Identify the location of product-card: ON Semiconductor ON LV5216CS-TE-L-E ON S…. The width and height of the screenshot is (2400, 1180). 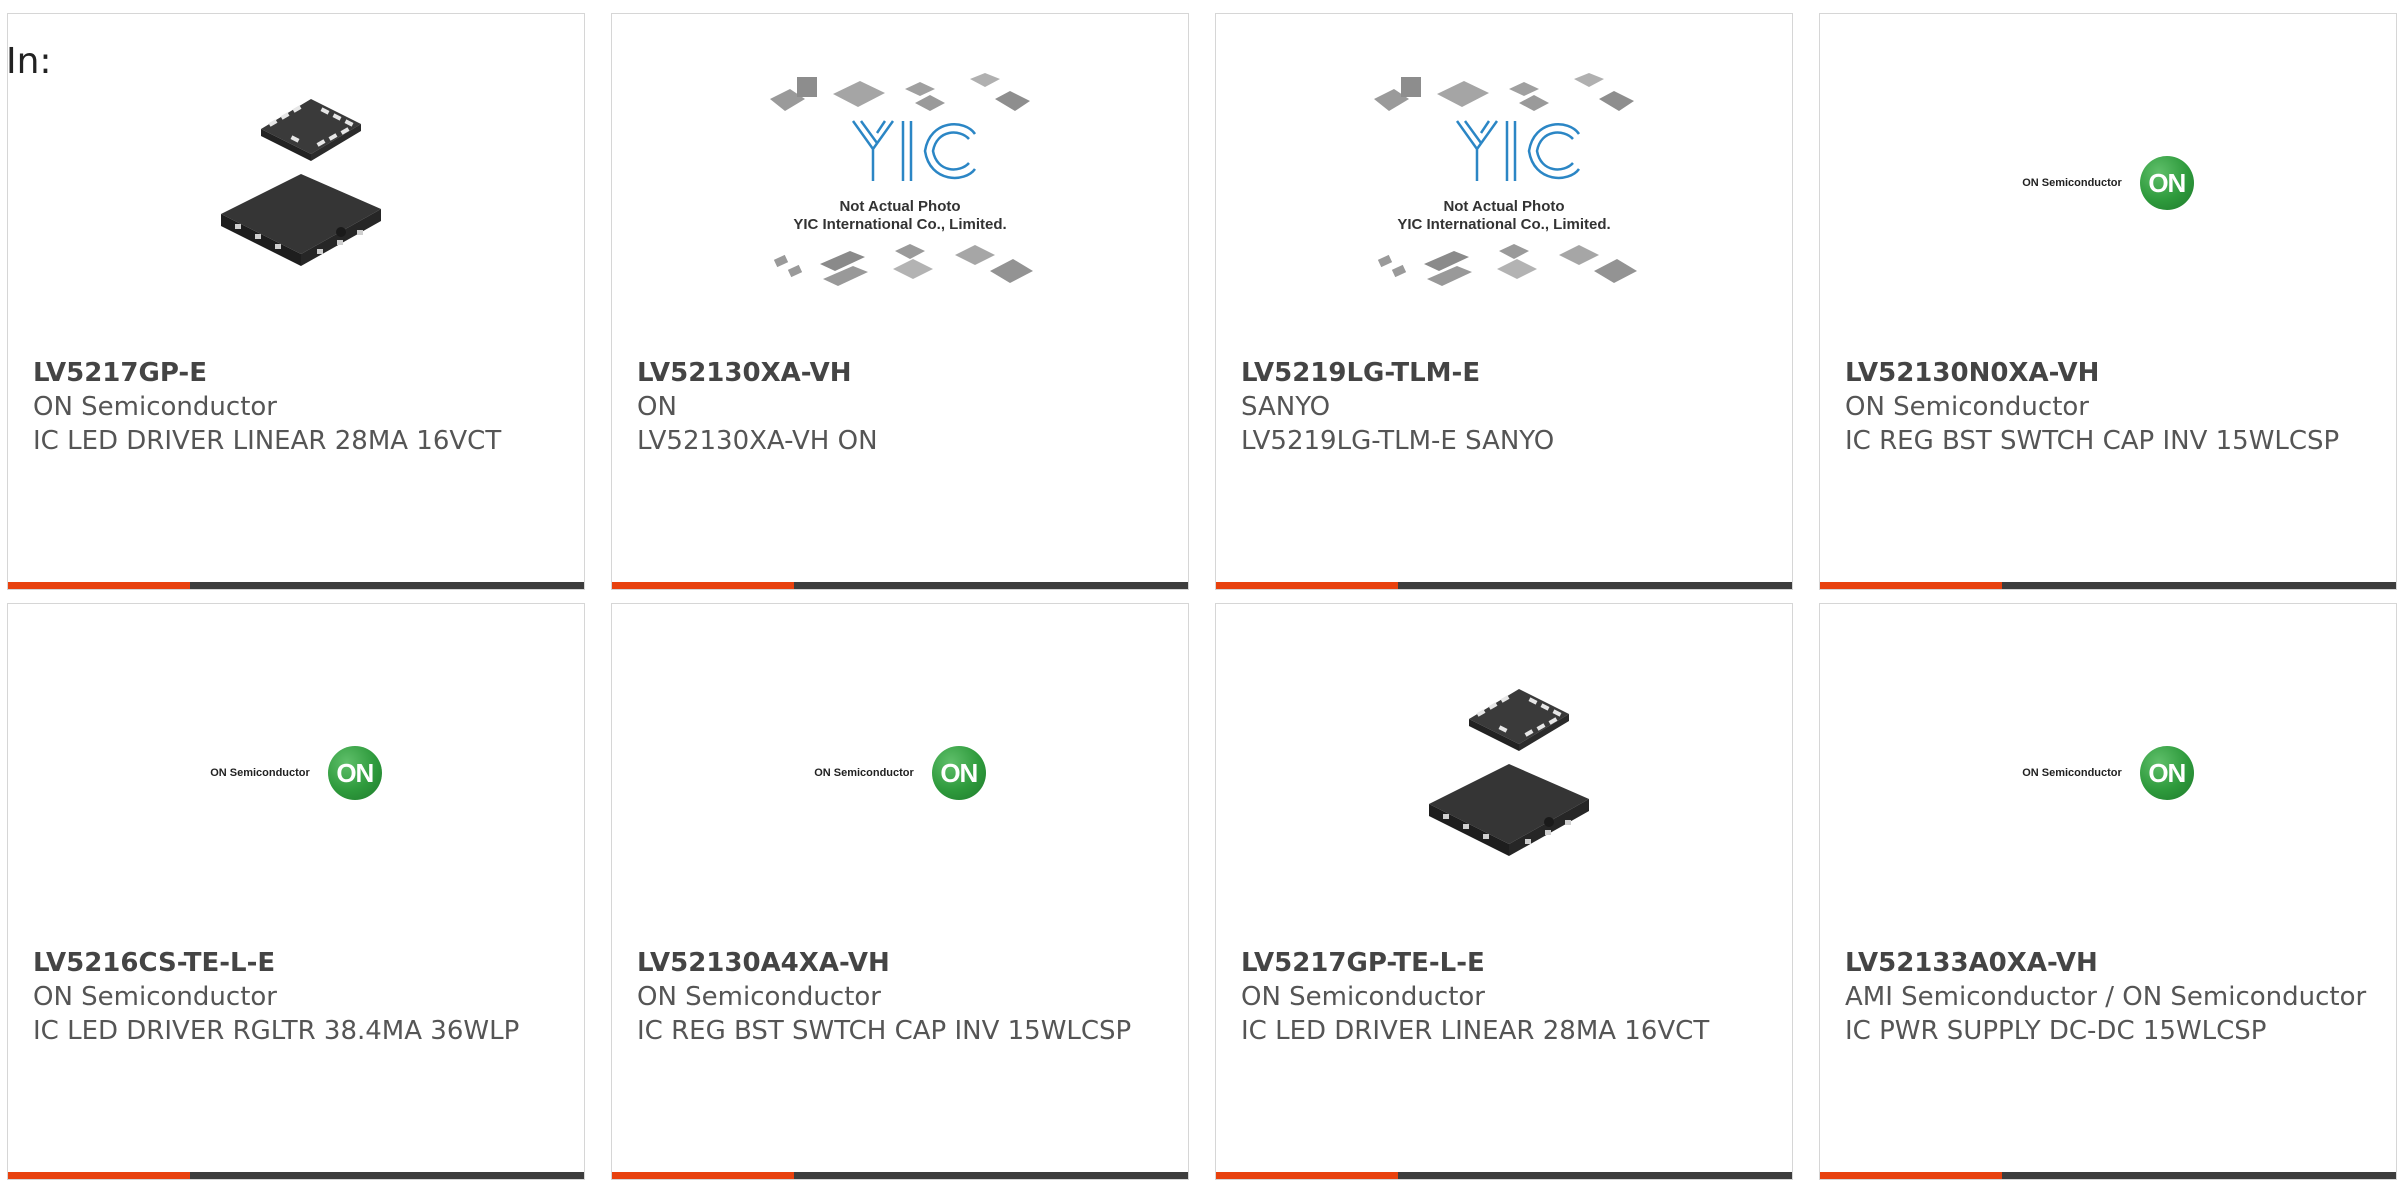
(296, 891).